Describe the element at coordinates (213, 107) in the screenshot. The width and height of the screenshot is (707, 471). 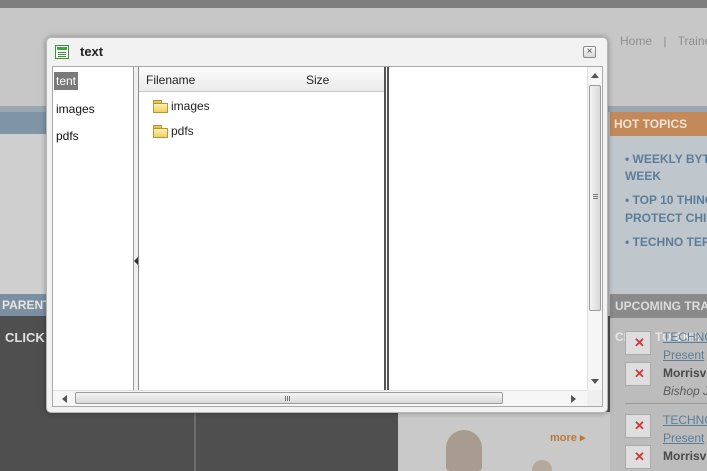
I see `file-row-images: images` at that location.